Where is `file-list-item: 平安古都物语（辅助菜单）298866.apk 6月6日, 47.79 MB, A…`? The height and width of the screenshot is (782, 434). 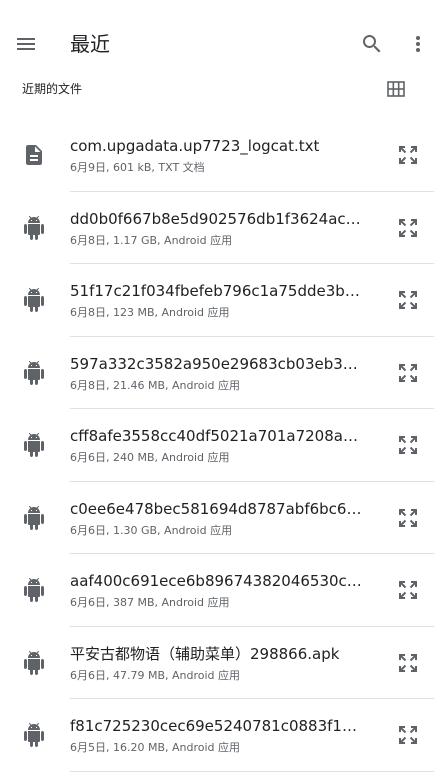 file-list-item: 平安古都物语（辅助菜单）298866.apk 6月6日, 47.79 MB, A… is located at coordinates (217, 663).